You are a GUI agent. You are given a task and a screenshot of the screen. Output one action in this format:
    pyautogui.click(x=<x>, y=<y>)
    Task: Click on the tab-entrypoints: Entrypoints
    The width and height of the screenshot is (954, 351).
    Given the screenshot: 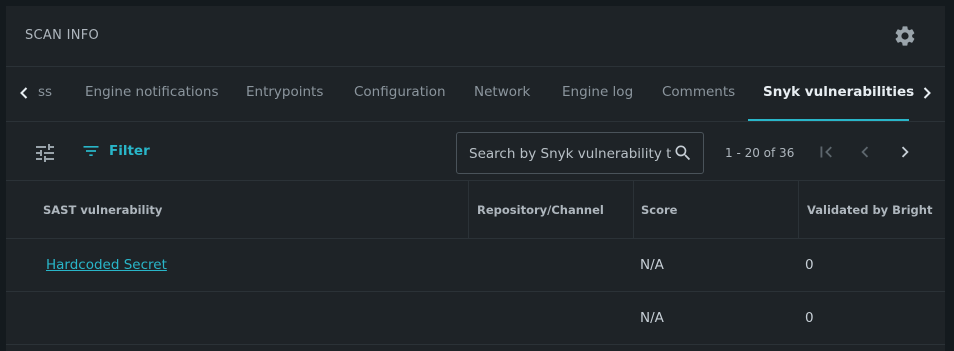 What is the action you would take?
    pyautogui.click(x=284, y=93)
    